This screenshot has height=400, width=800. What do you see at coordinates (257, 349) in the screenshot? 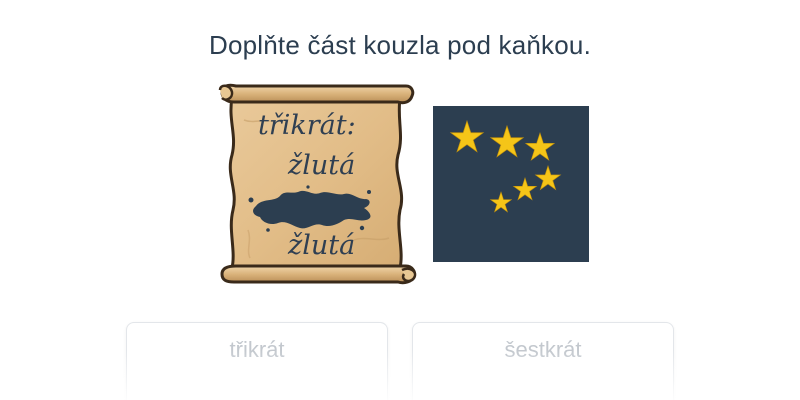
I see `answer-option-1-label: třikrát` at bounding box center [257, 349].